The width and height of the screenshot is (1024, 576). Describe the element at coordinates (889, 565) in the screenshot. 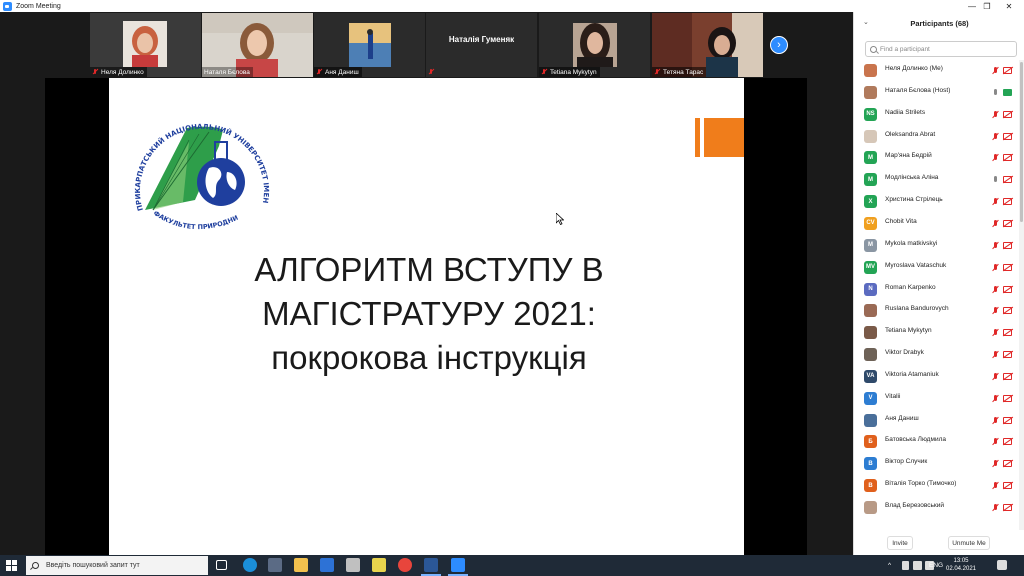

I see `tray-overflow-icon: ^` at that location.